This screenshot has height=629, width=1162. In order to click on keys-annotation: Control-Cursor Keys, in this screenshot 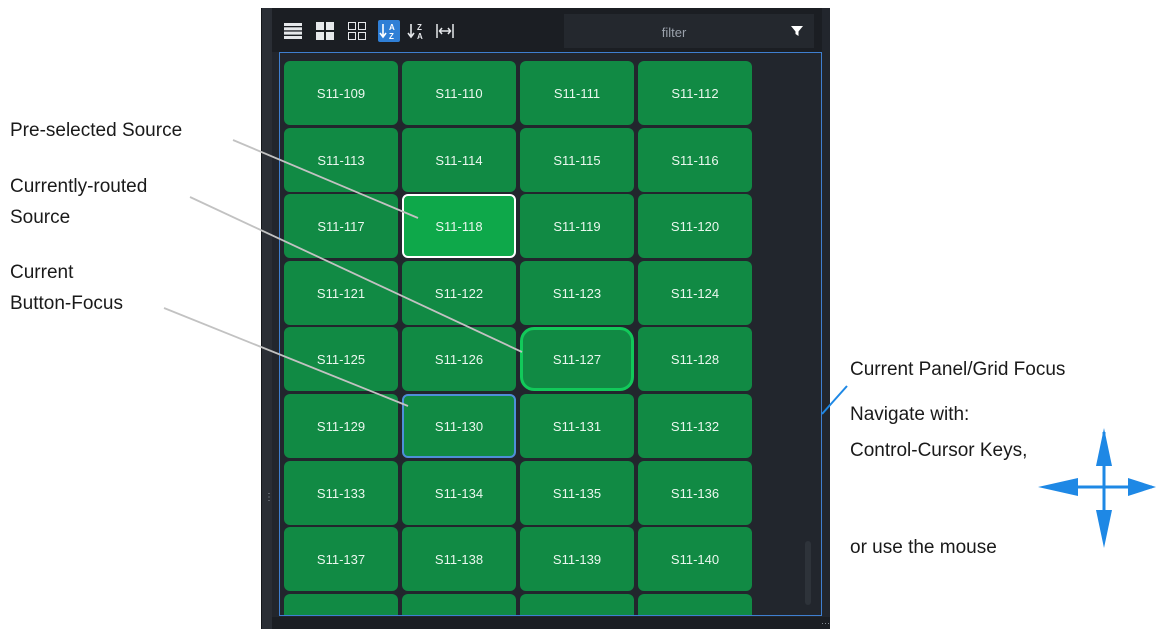, I will do `click(939, 450)`.